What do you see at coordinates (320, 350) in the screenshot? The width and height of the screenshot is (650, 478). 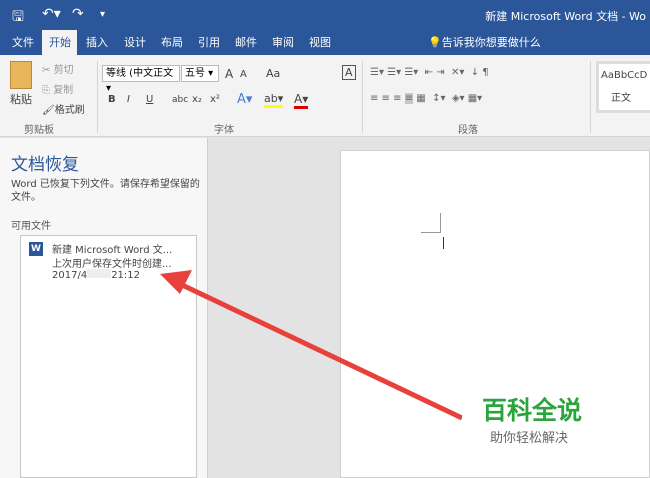 I see `arrow-shaft` at bounding box center [320, 350].